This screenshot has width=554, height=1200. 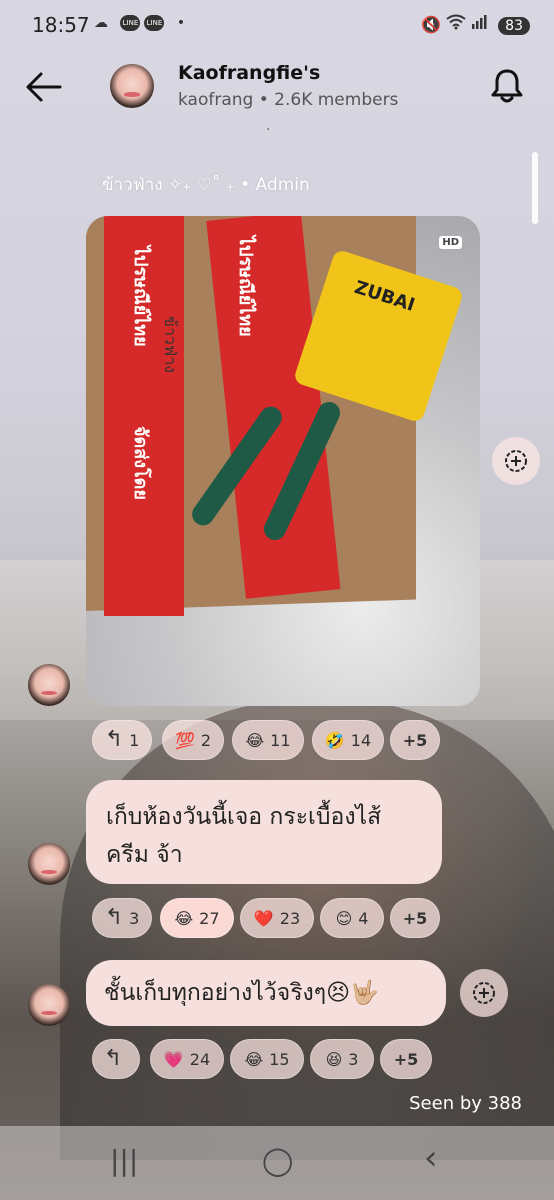 I want to click on tape-text: จัดส่งโดย, so click(x=140, y=463).